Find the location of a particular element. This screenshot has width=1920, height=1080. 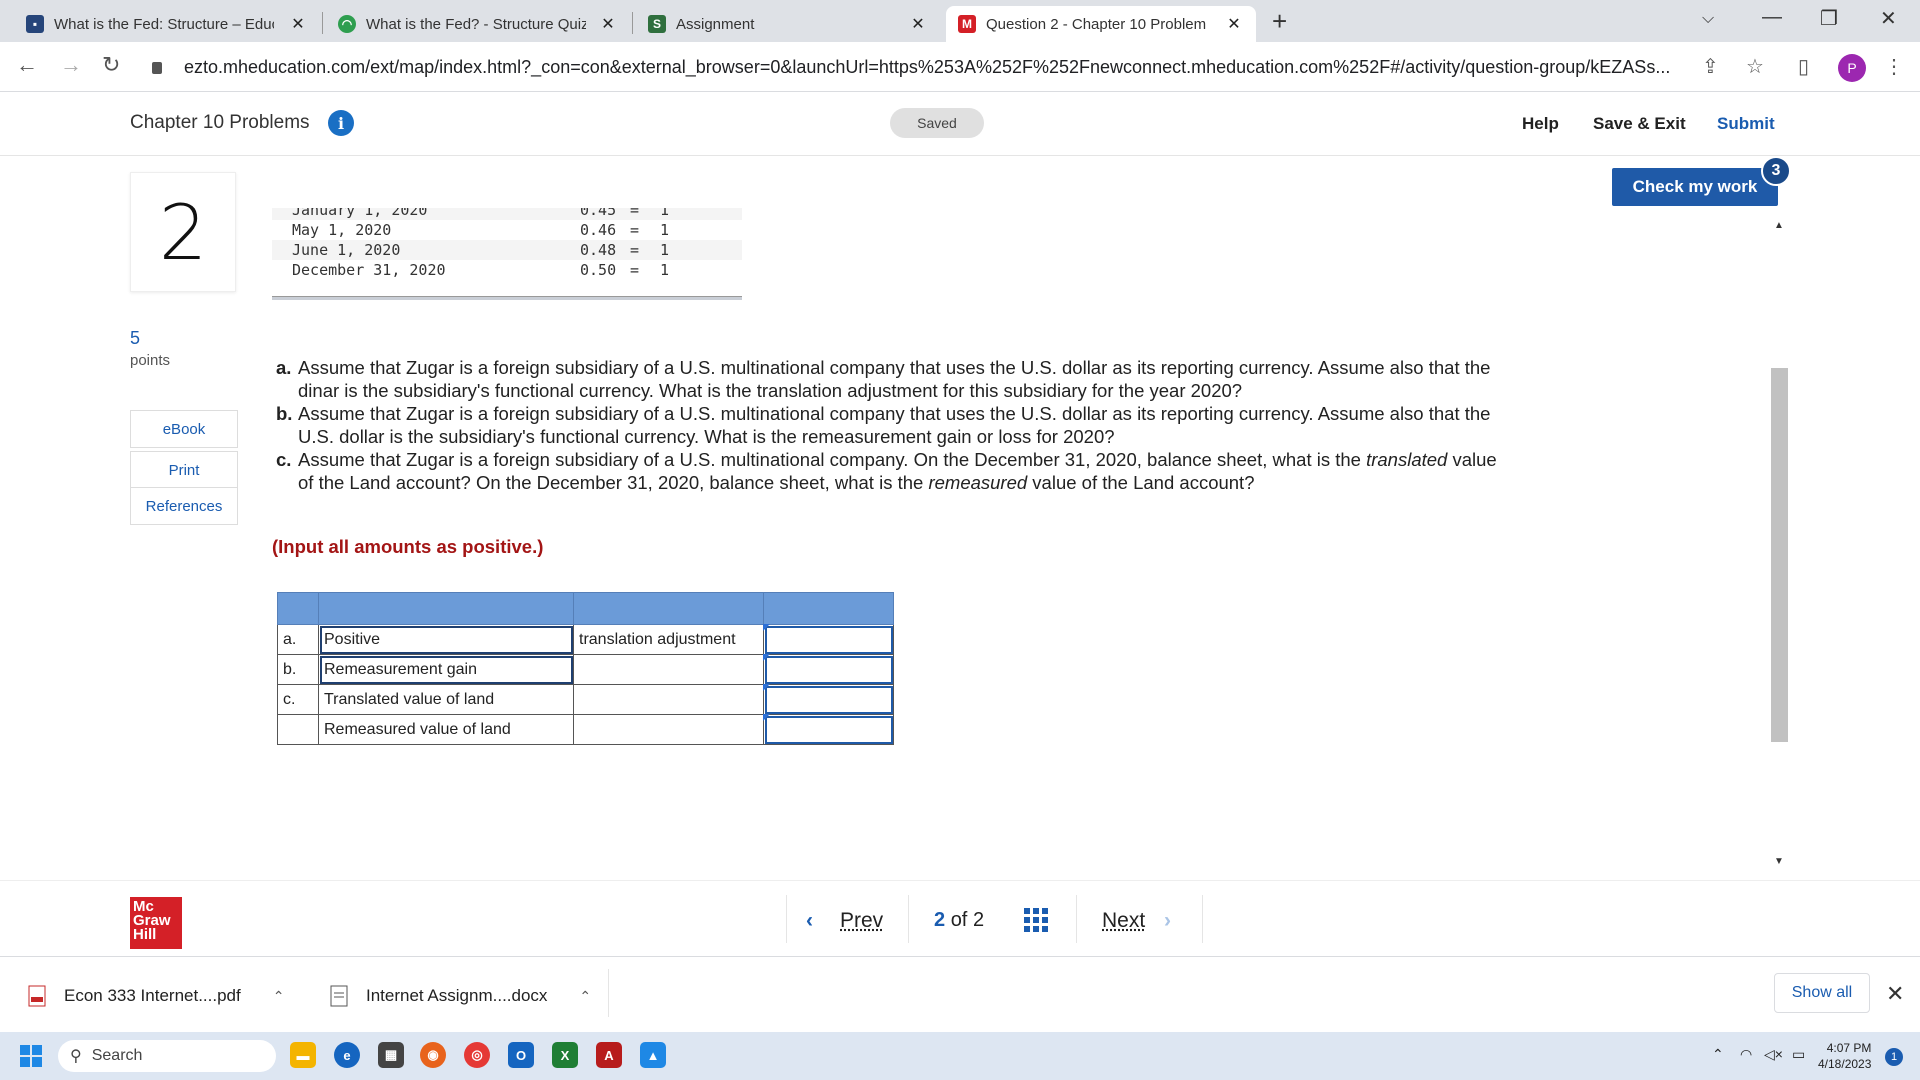

clock: 4:07 PM 4/18/2023 is located at coordinates (1844, 1056).